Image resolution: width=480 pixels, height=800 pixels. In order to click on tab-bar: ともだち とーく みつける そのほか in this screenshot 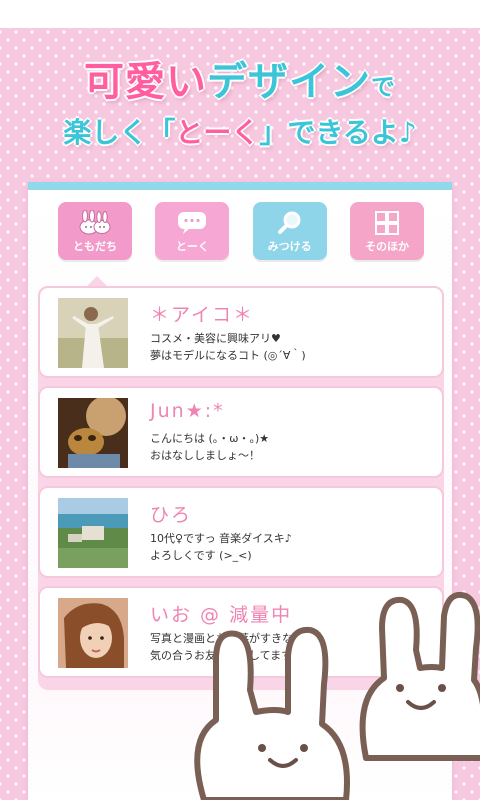, I will do `click(240, 233)`.